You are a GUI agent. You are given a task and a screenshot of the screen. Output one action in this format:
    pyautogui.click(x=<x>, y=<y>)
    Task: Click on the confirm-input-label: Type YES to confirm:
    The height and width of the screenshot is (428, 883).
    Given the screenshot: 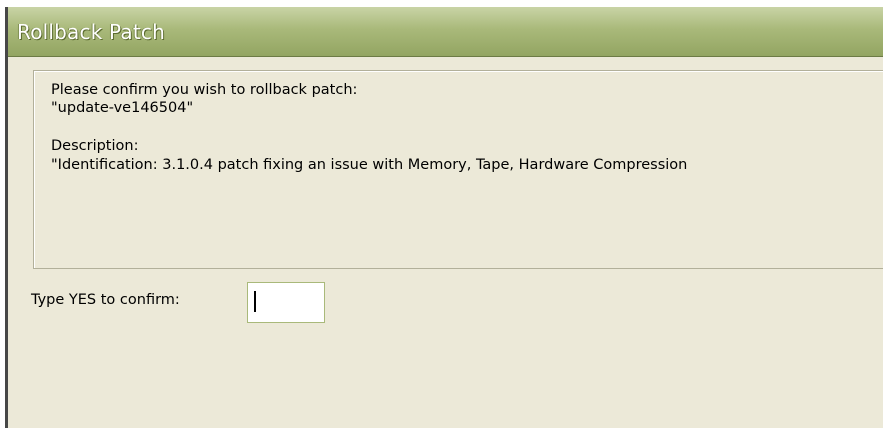 What is the action you would take?
    pyautogui.click(x=105, y=300)
    